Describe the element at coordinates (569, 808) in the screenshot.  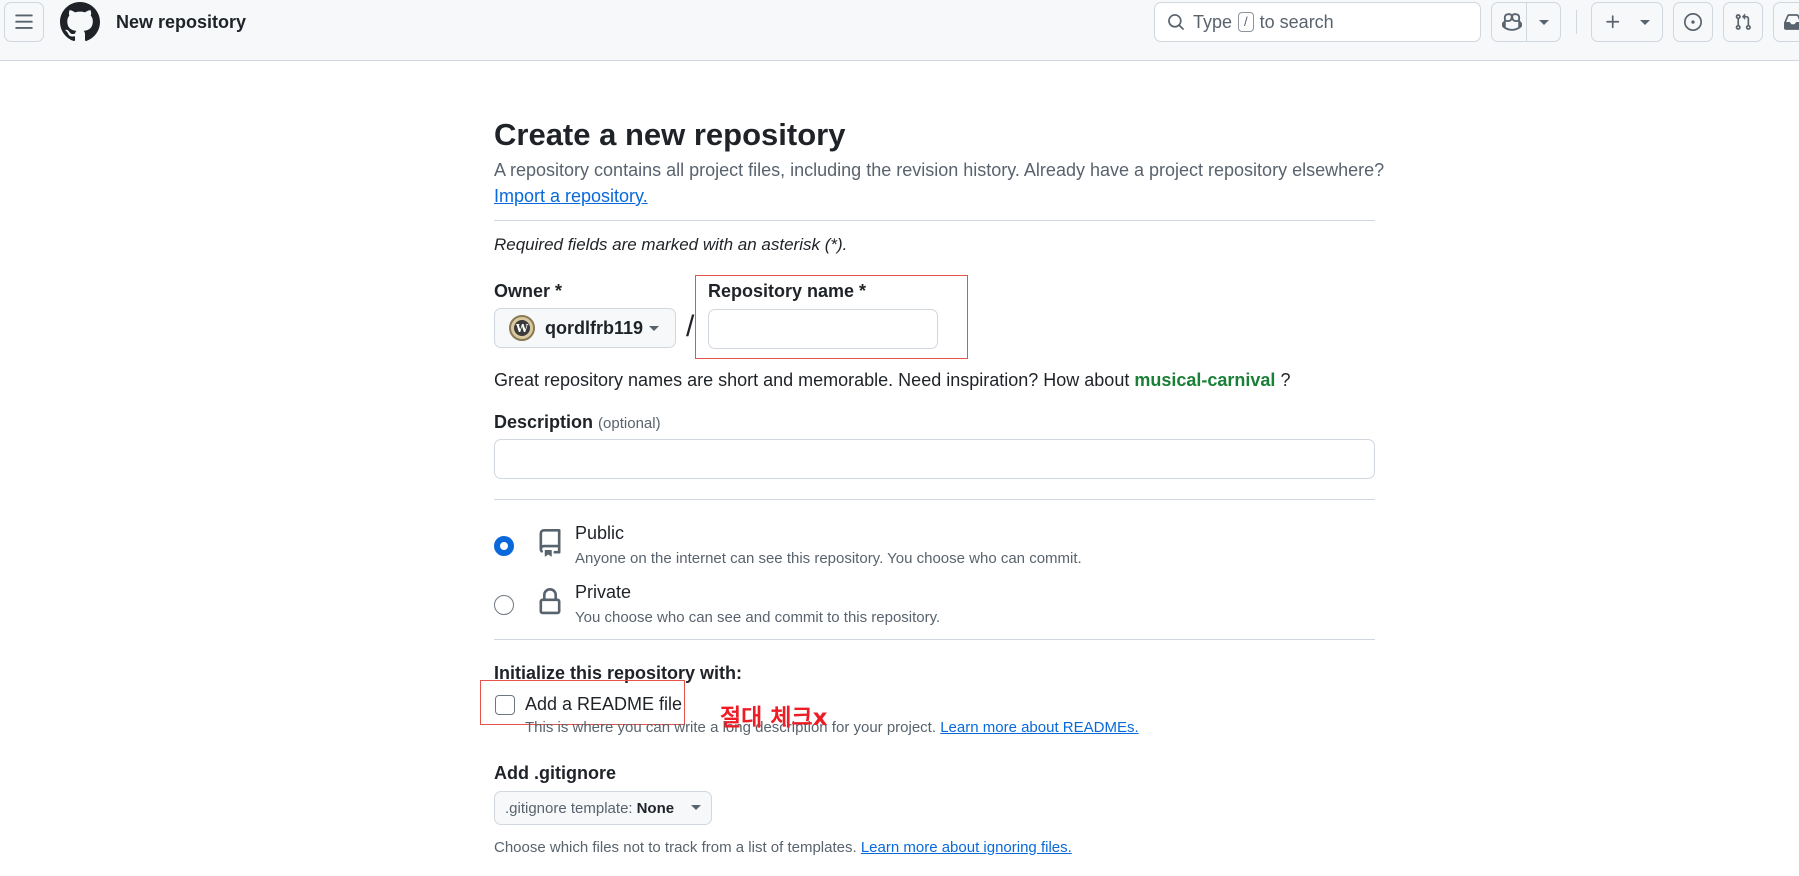
I see `gitignore-button-prefix: .gitignore template:` at that location.